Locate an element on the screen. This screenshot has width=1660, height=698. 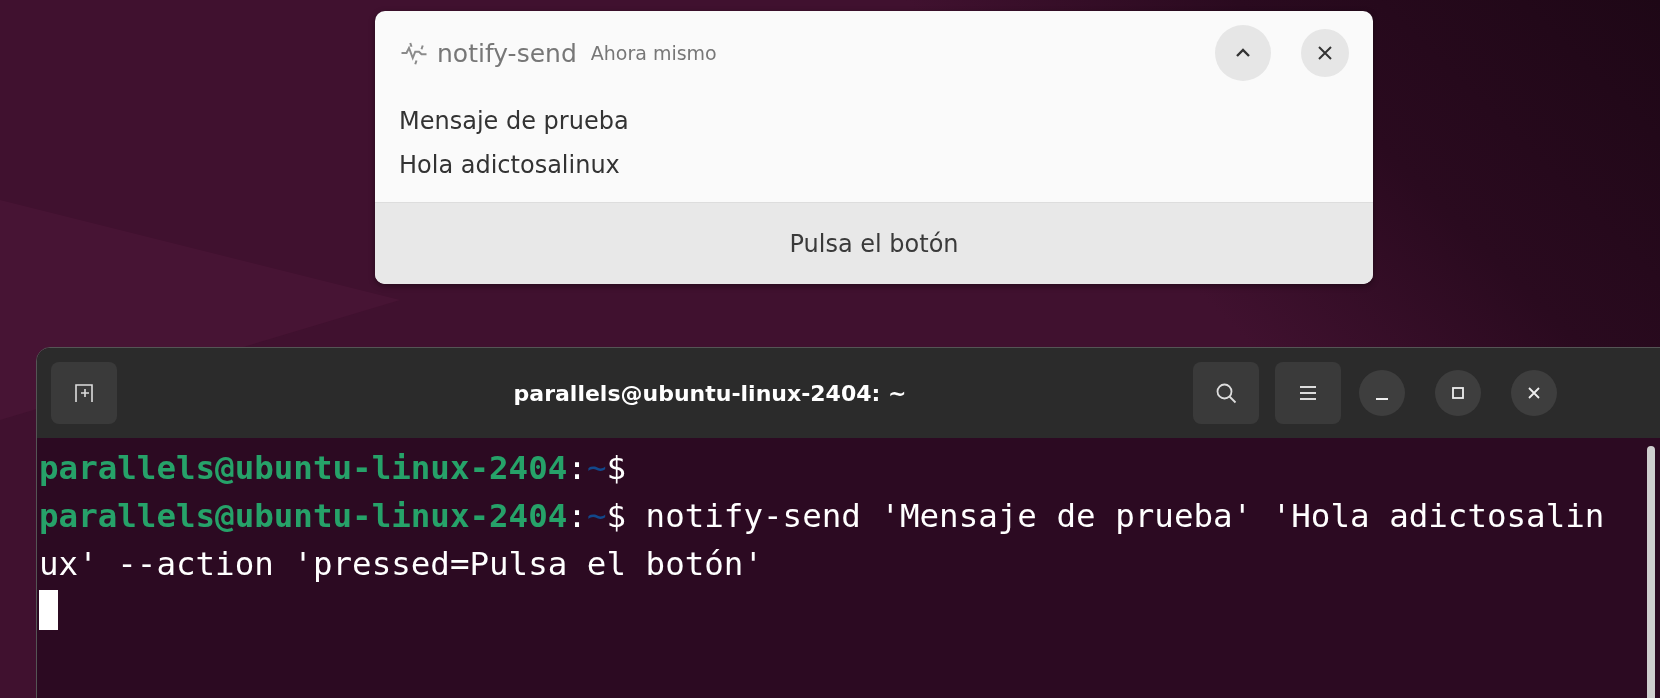
terminal-line: parallels@ubuntu-linux-2404:~$ notify-send 'Mensaje de prueba' 'Hola adictosalin is located at coordinates (822, 516).